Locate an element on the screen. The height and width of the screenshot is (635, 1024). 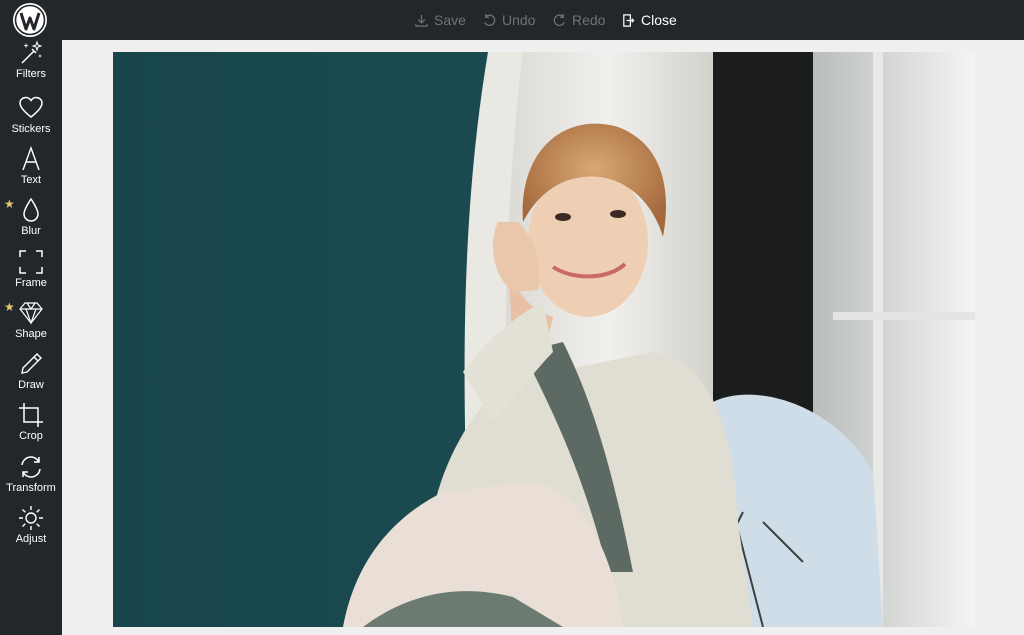
droplet-icon is located at coordinates (31, 209).